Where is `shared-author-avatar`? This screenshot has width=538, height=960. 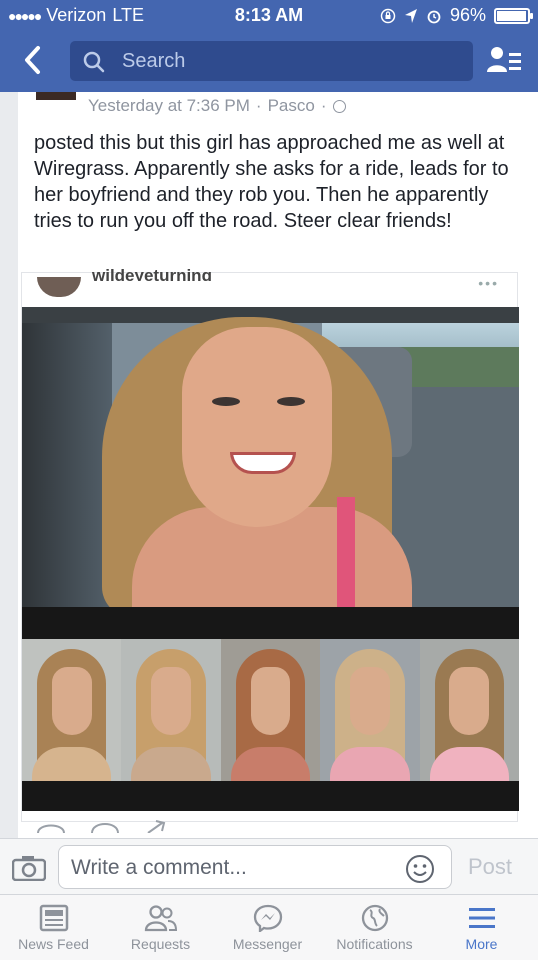
shared-author-avatar is located at coordinates (59, 287).